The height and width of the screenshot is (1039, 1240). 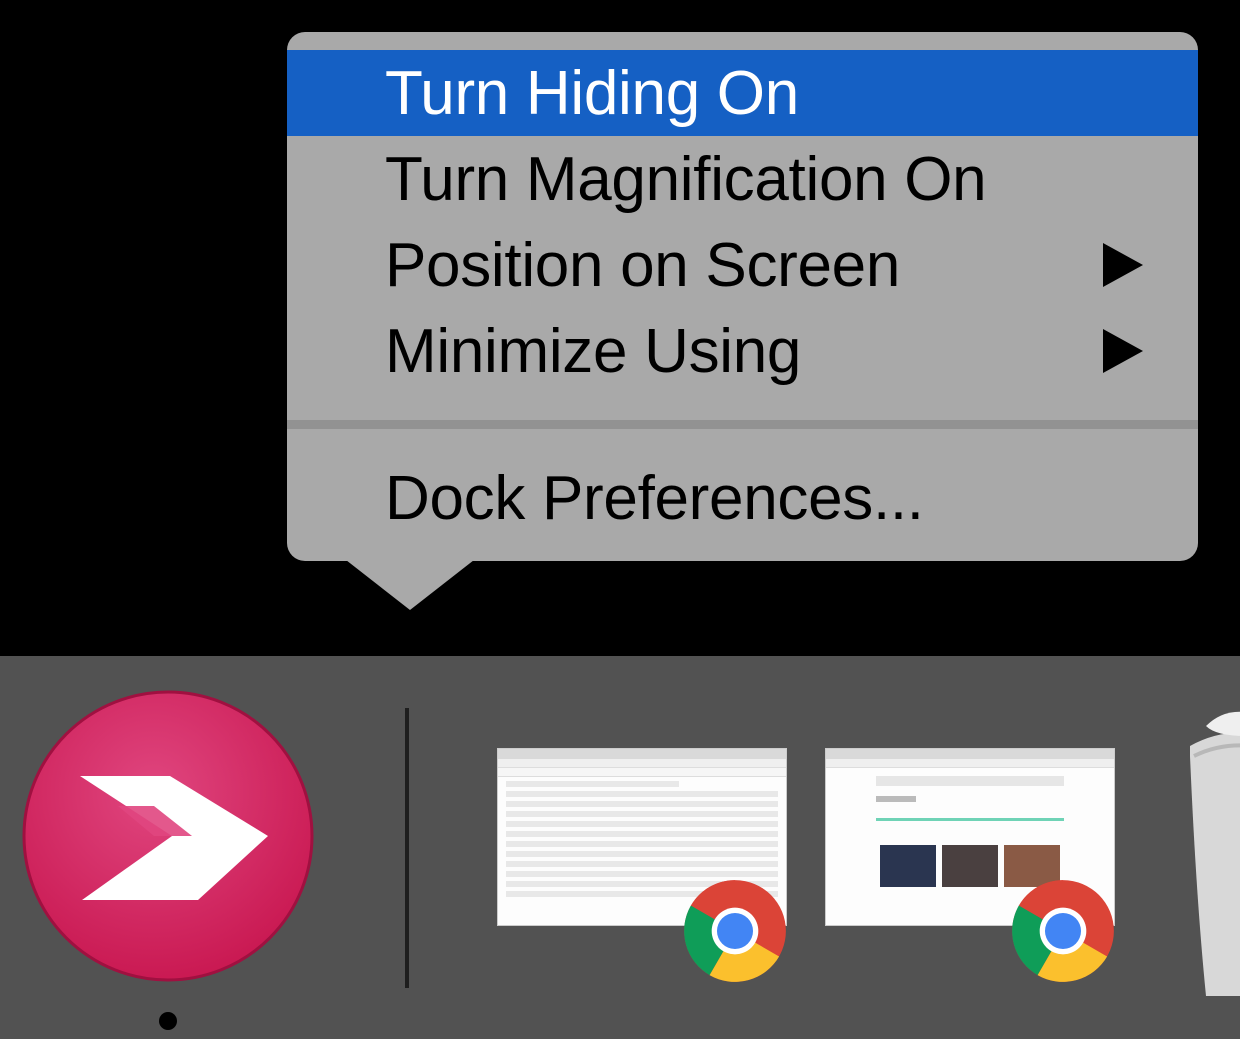 I want to click on menu-item-minimize-using: Minimize Using, so click(x=742, y=351).